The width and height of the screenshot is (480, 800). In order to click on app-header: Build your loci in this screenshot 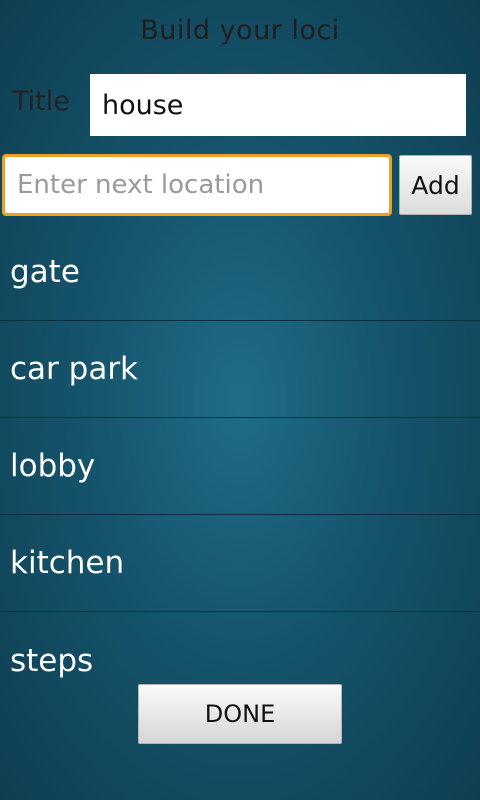, I will do `click(240, 30)`.